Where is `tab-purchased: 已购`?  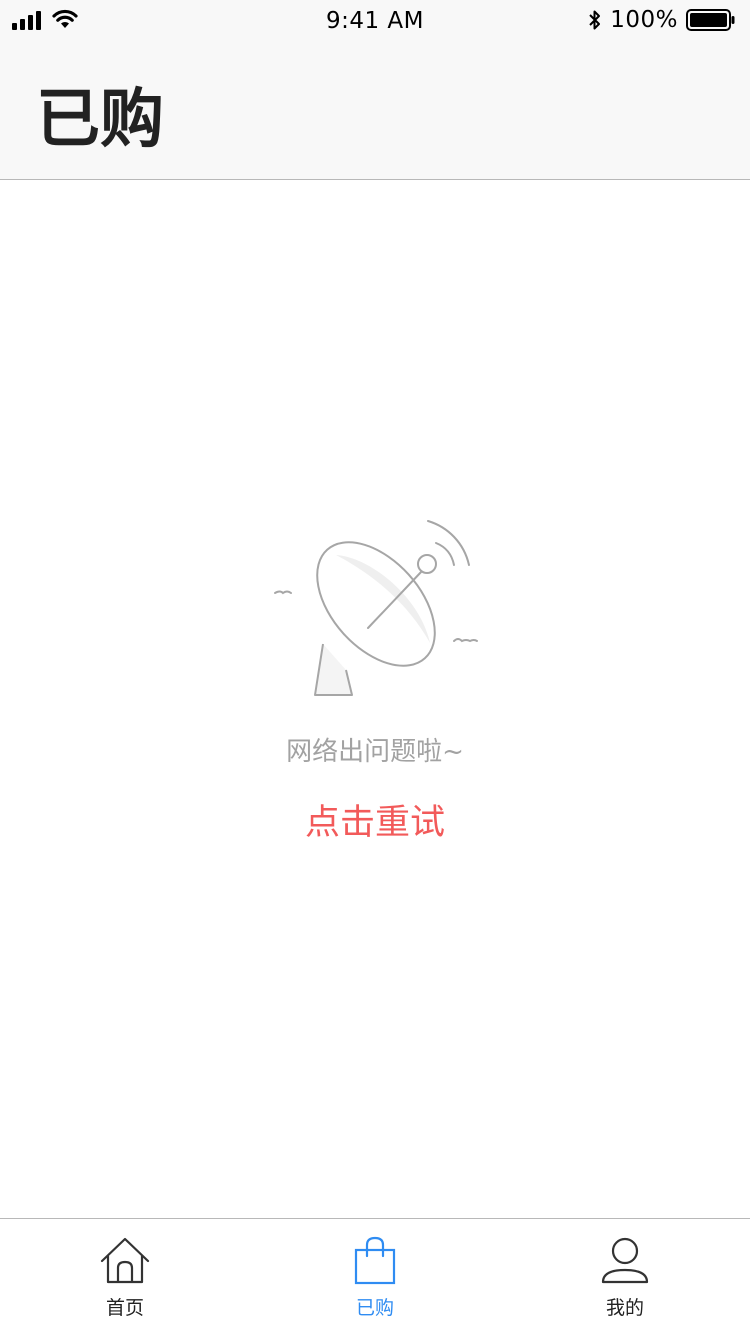 tab-purchased: 已购 is located at coordinates (375, 1276).